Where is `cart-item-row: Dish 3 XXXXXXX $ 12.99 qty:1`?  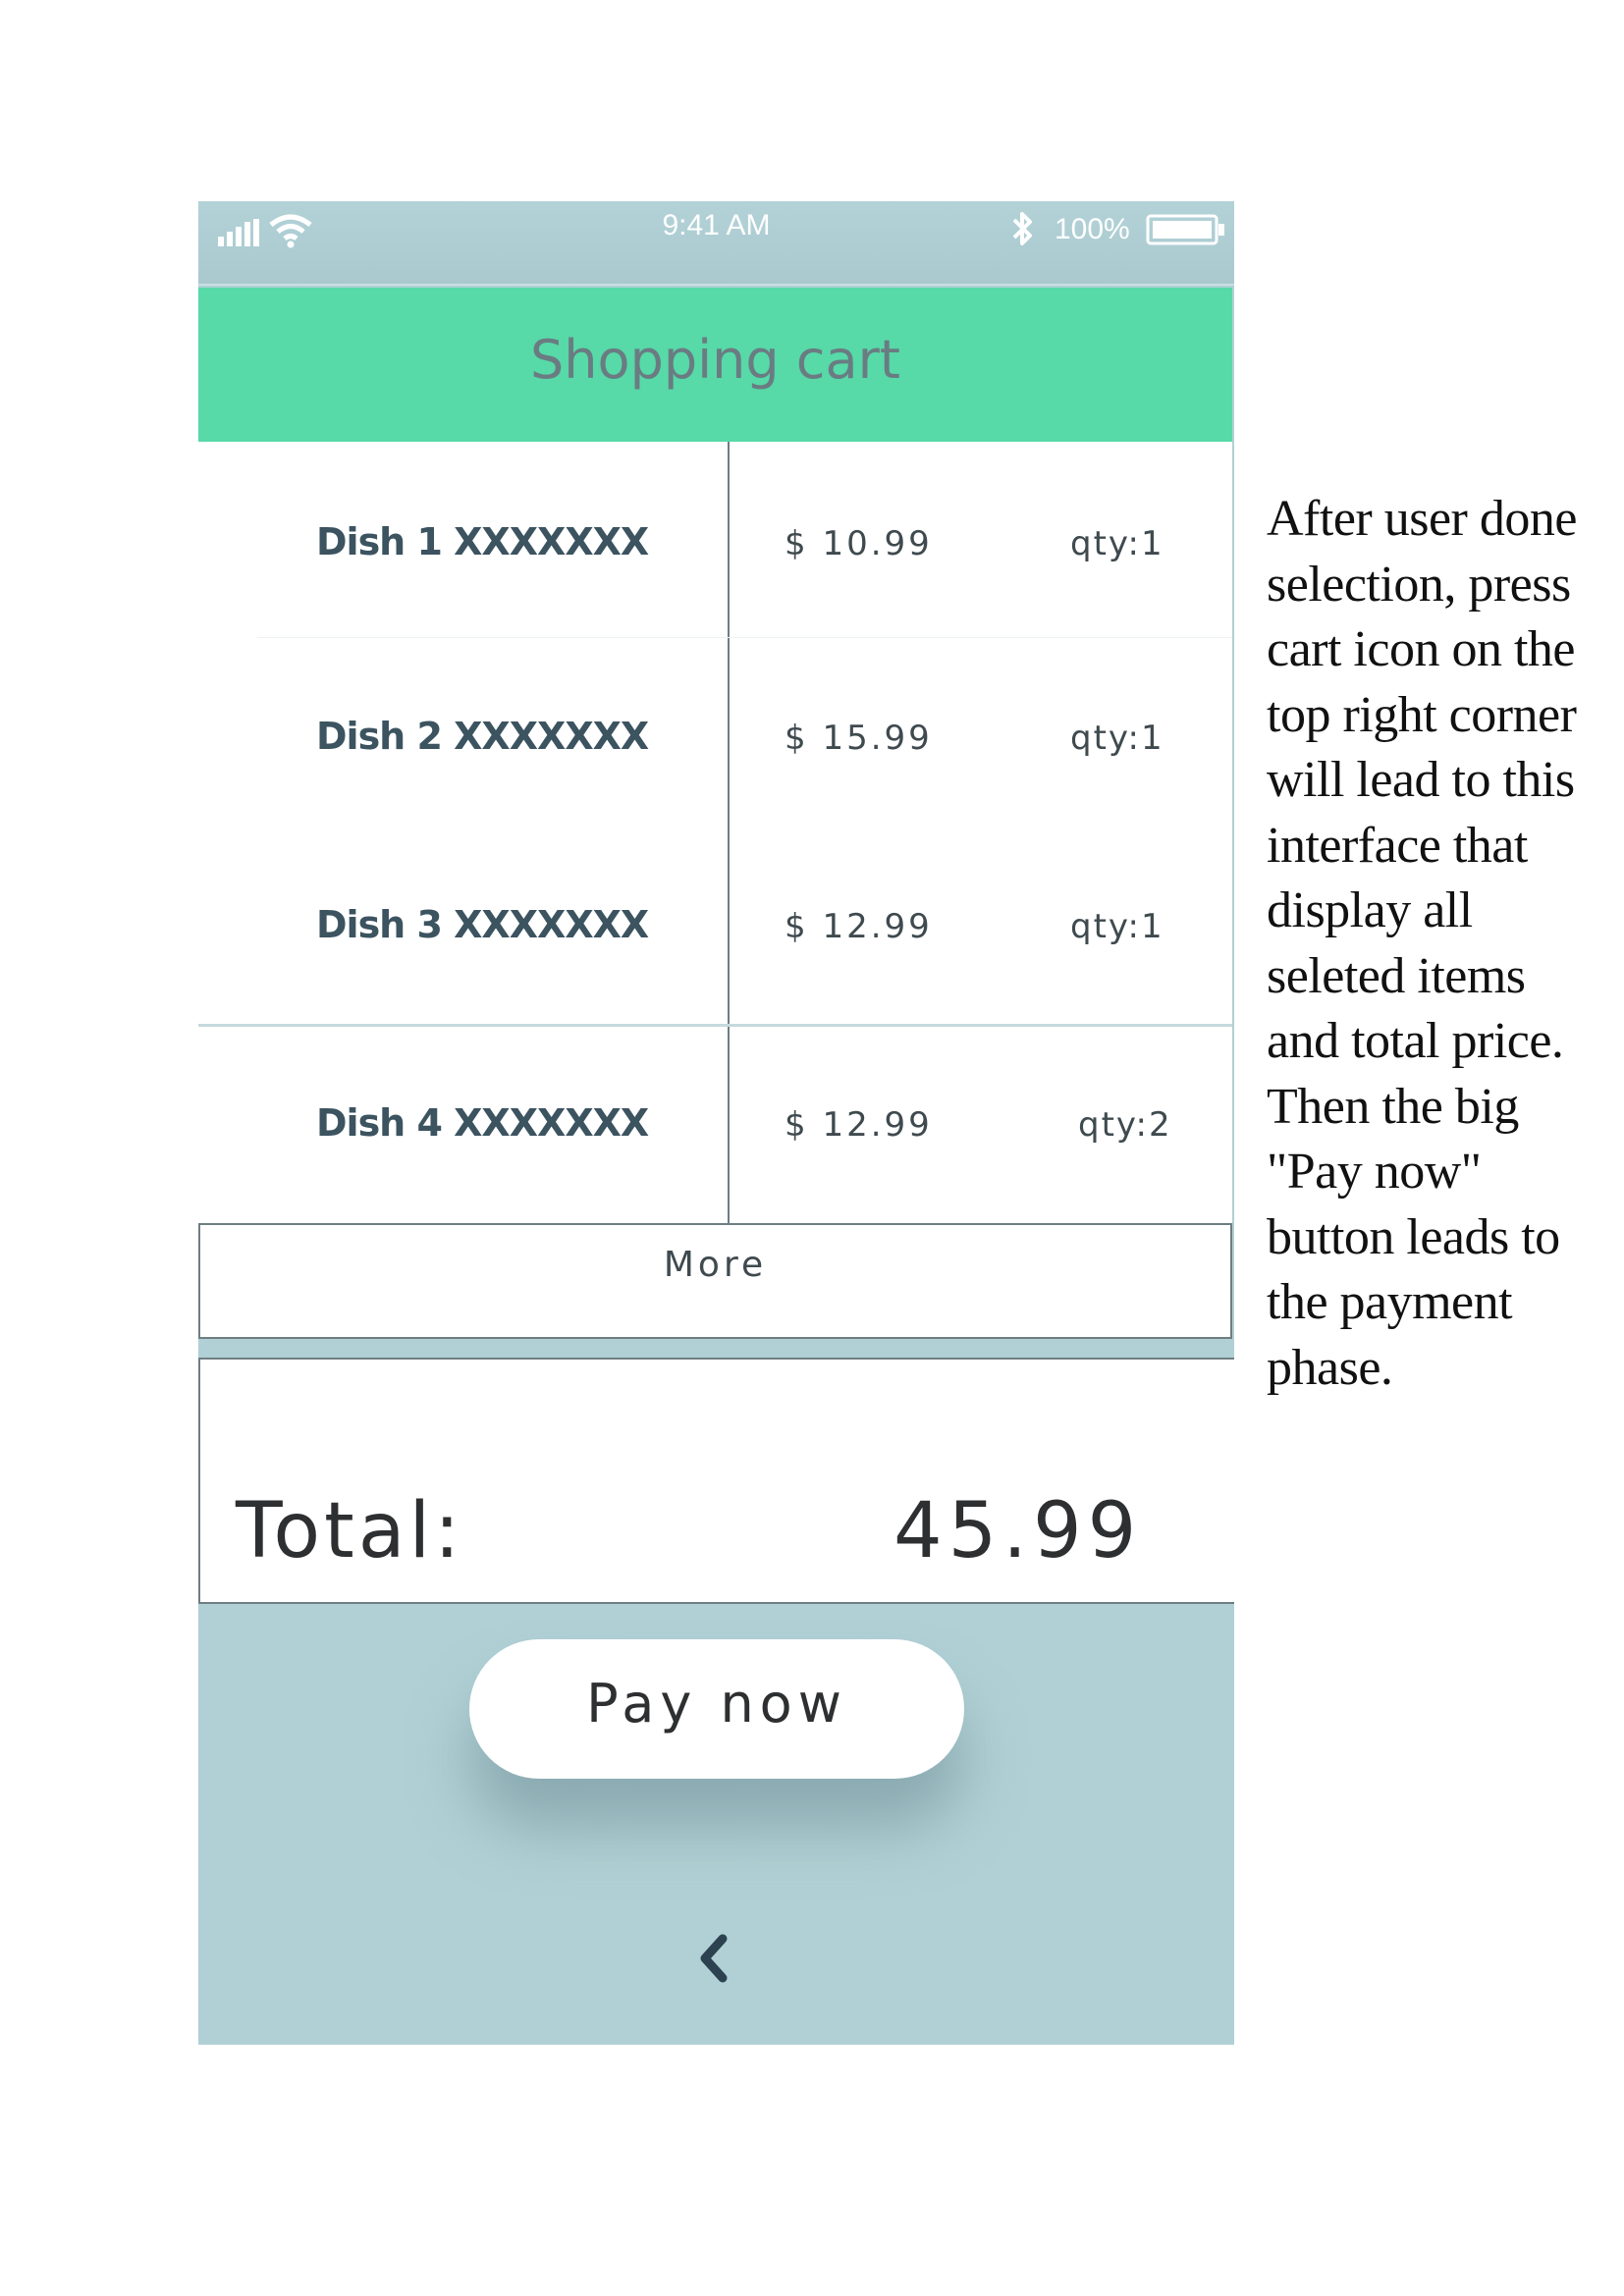
cart-item-row: Dish 3 XXXXXXX $ 12.99 qty:1 is located at coordinates (715, 932).